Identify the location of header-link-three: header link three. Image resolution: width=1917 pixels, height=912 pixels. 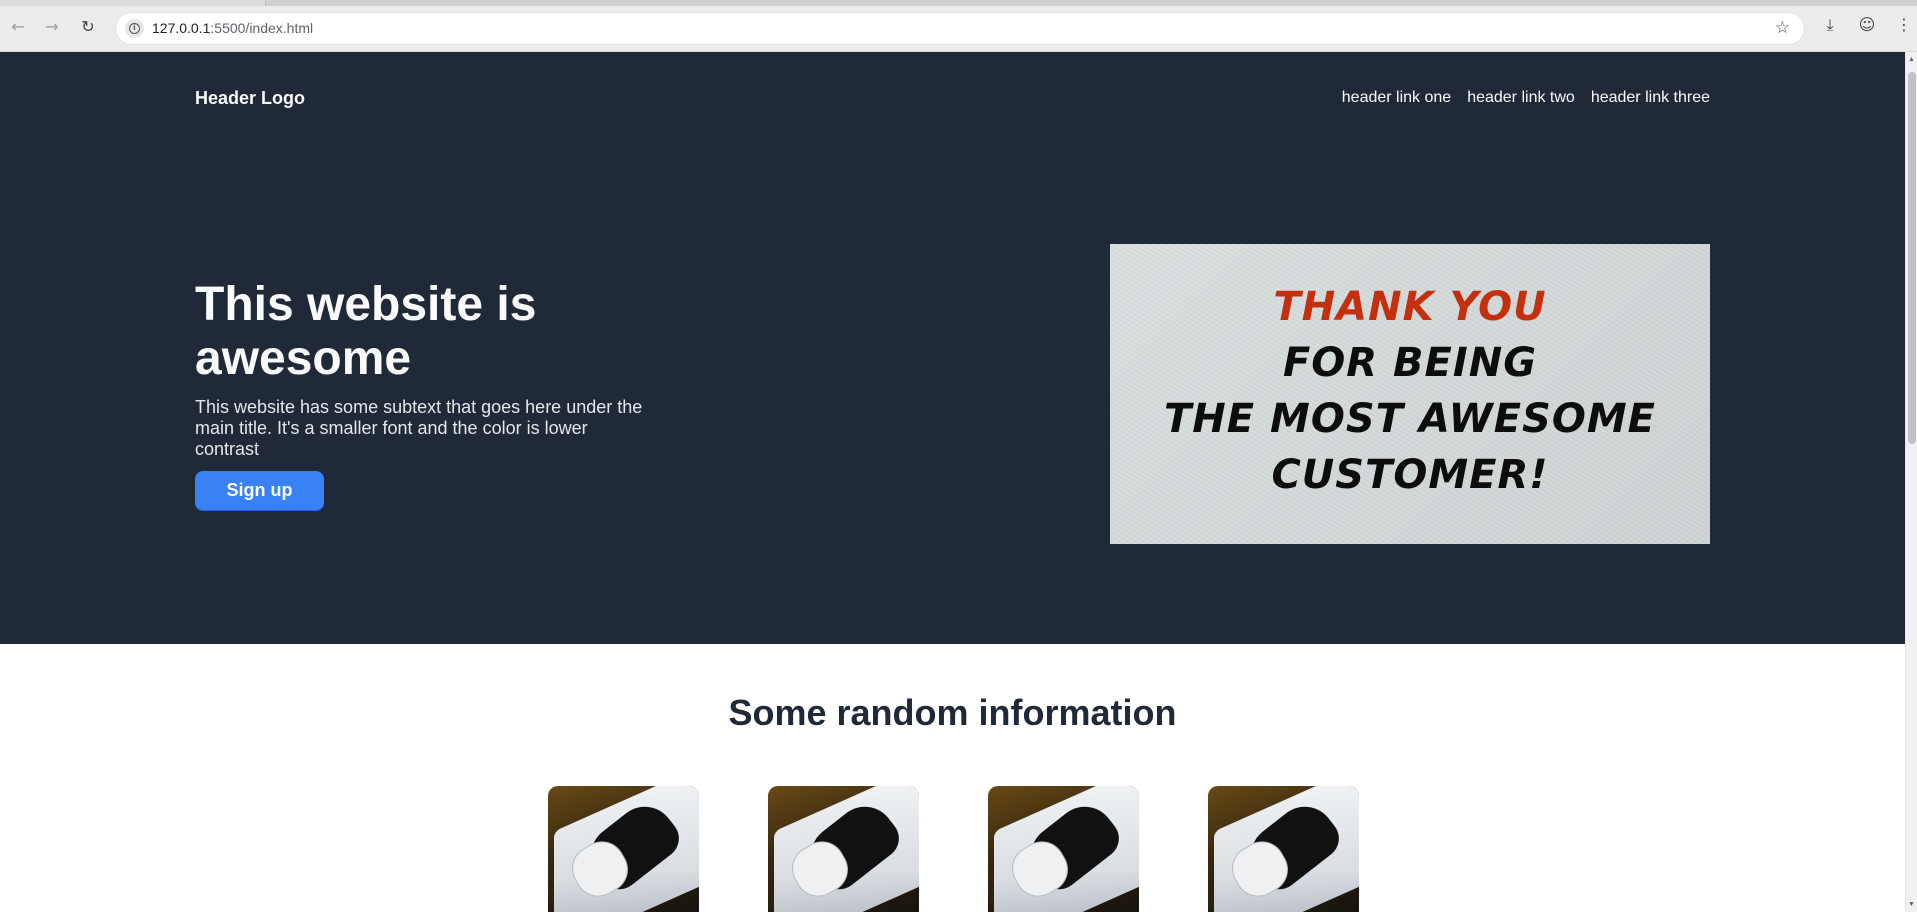
(1650, 98).